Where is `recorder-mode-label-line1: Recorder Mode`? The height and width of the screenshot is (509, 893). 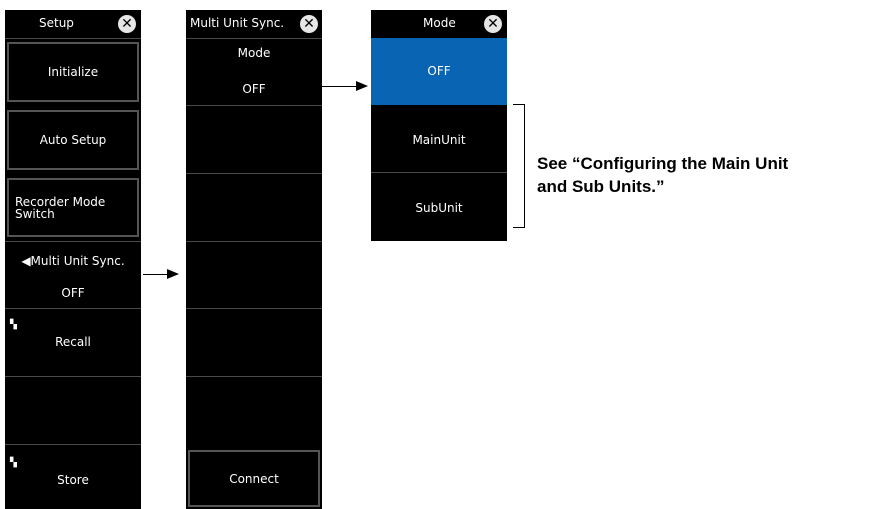
recorder-mode-label-line1: Recorder Mode is located at coordinates (60, 201).